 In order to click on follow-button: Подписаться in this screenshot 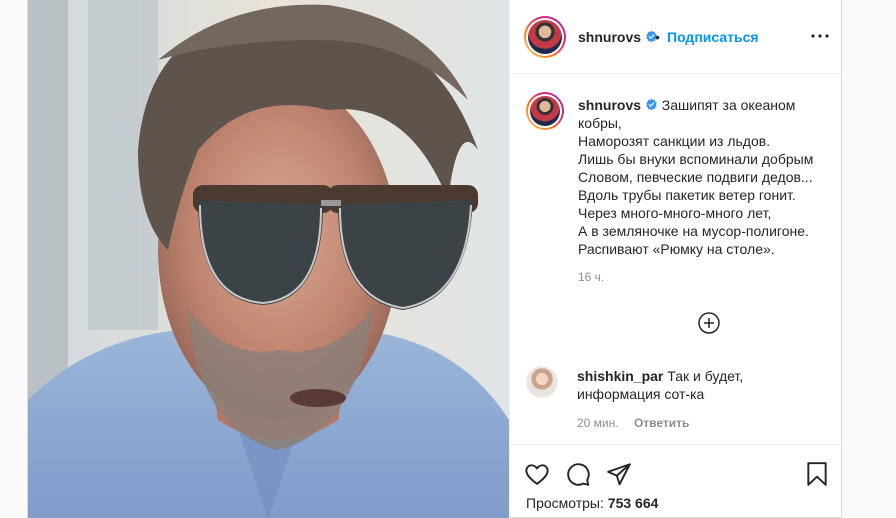, I will do `click(713, 37)`.